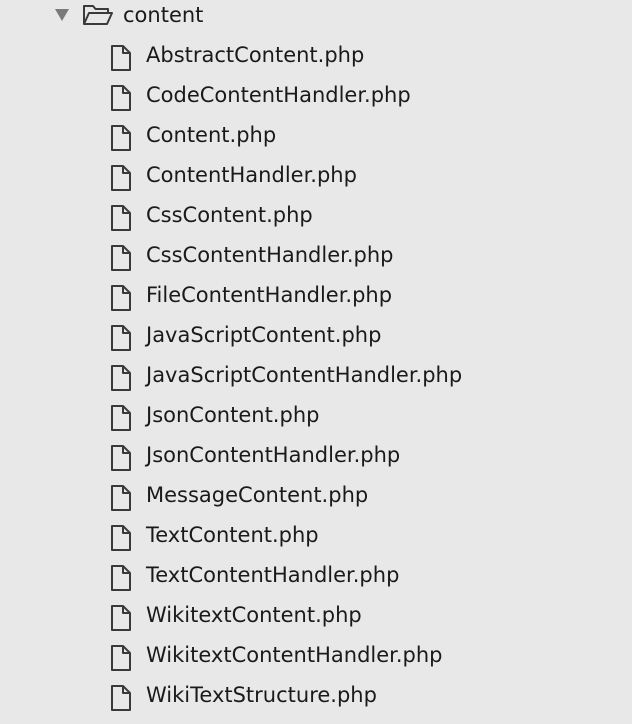  I want to click on file-row-0: AbstractContent.php, so click(316, 60).